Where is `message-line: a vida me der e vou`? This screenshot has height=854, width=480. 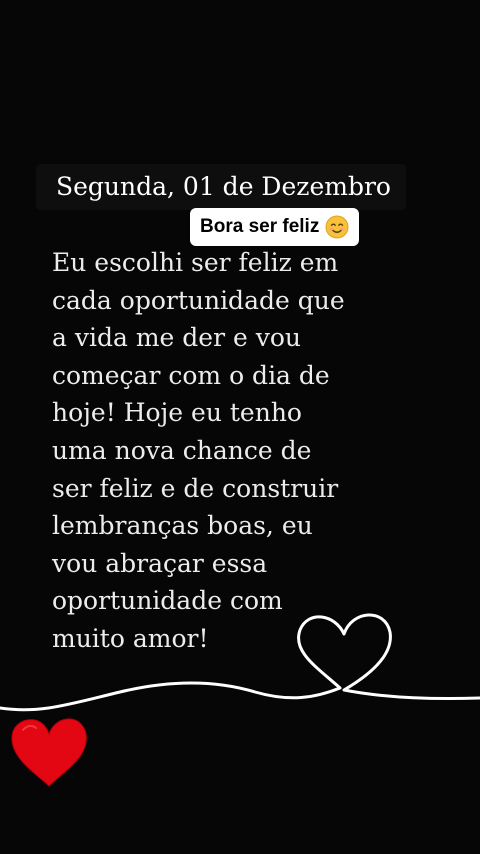
message-line: a vida me der e vou is located at coordinates (176, 338).